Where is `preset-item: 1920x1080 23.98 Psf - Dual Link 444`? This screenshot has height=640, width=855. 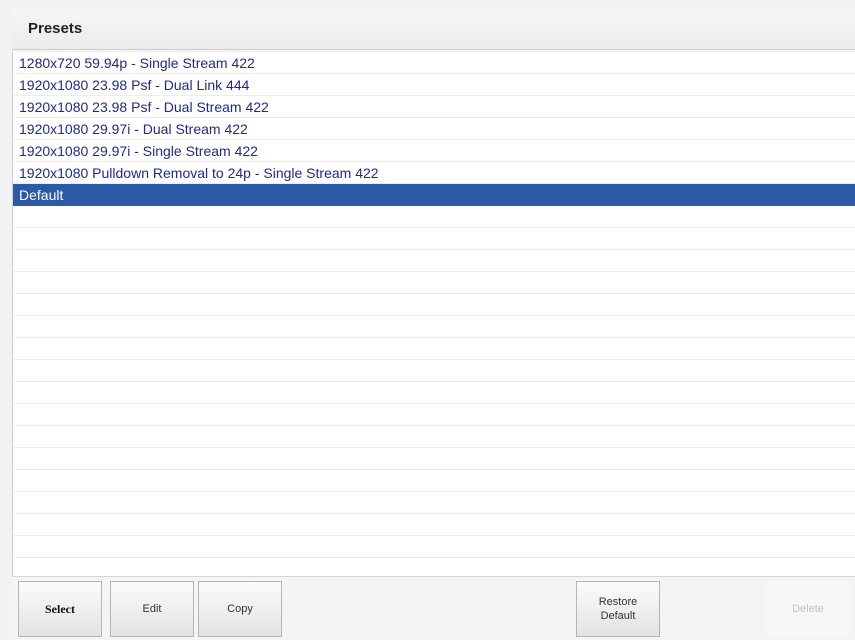
preset-item: 1920x1080 23.98 Psf - Dual Link 444 is located at coordinates (434, 85).